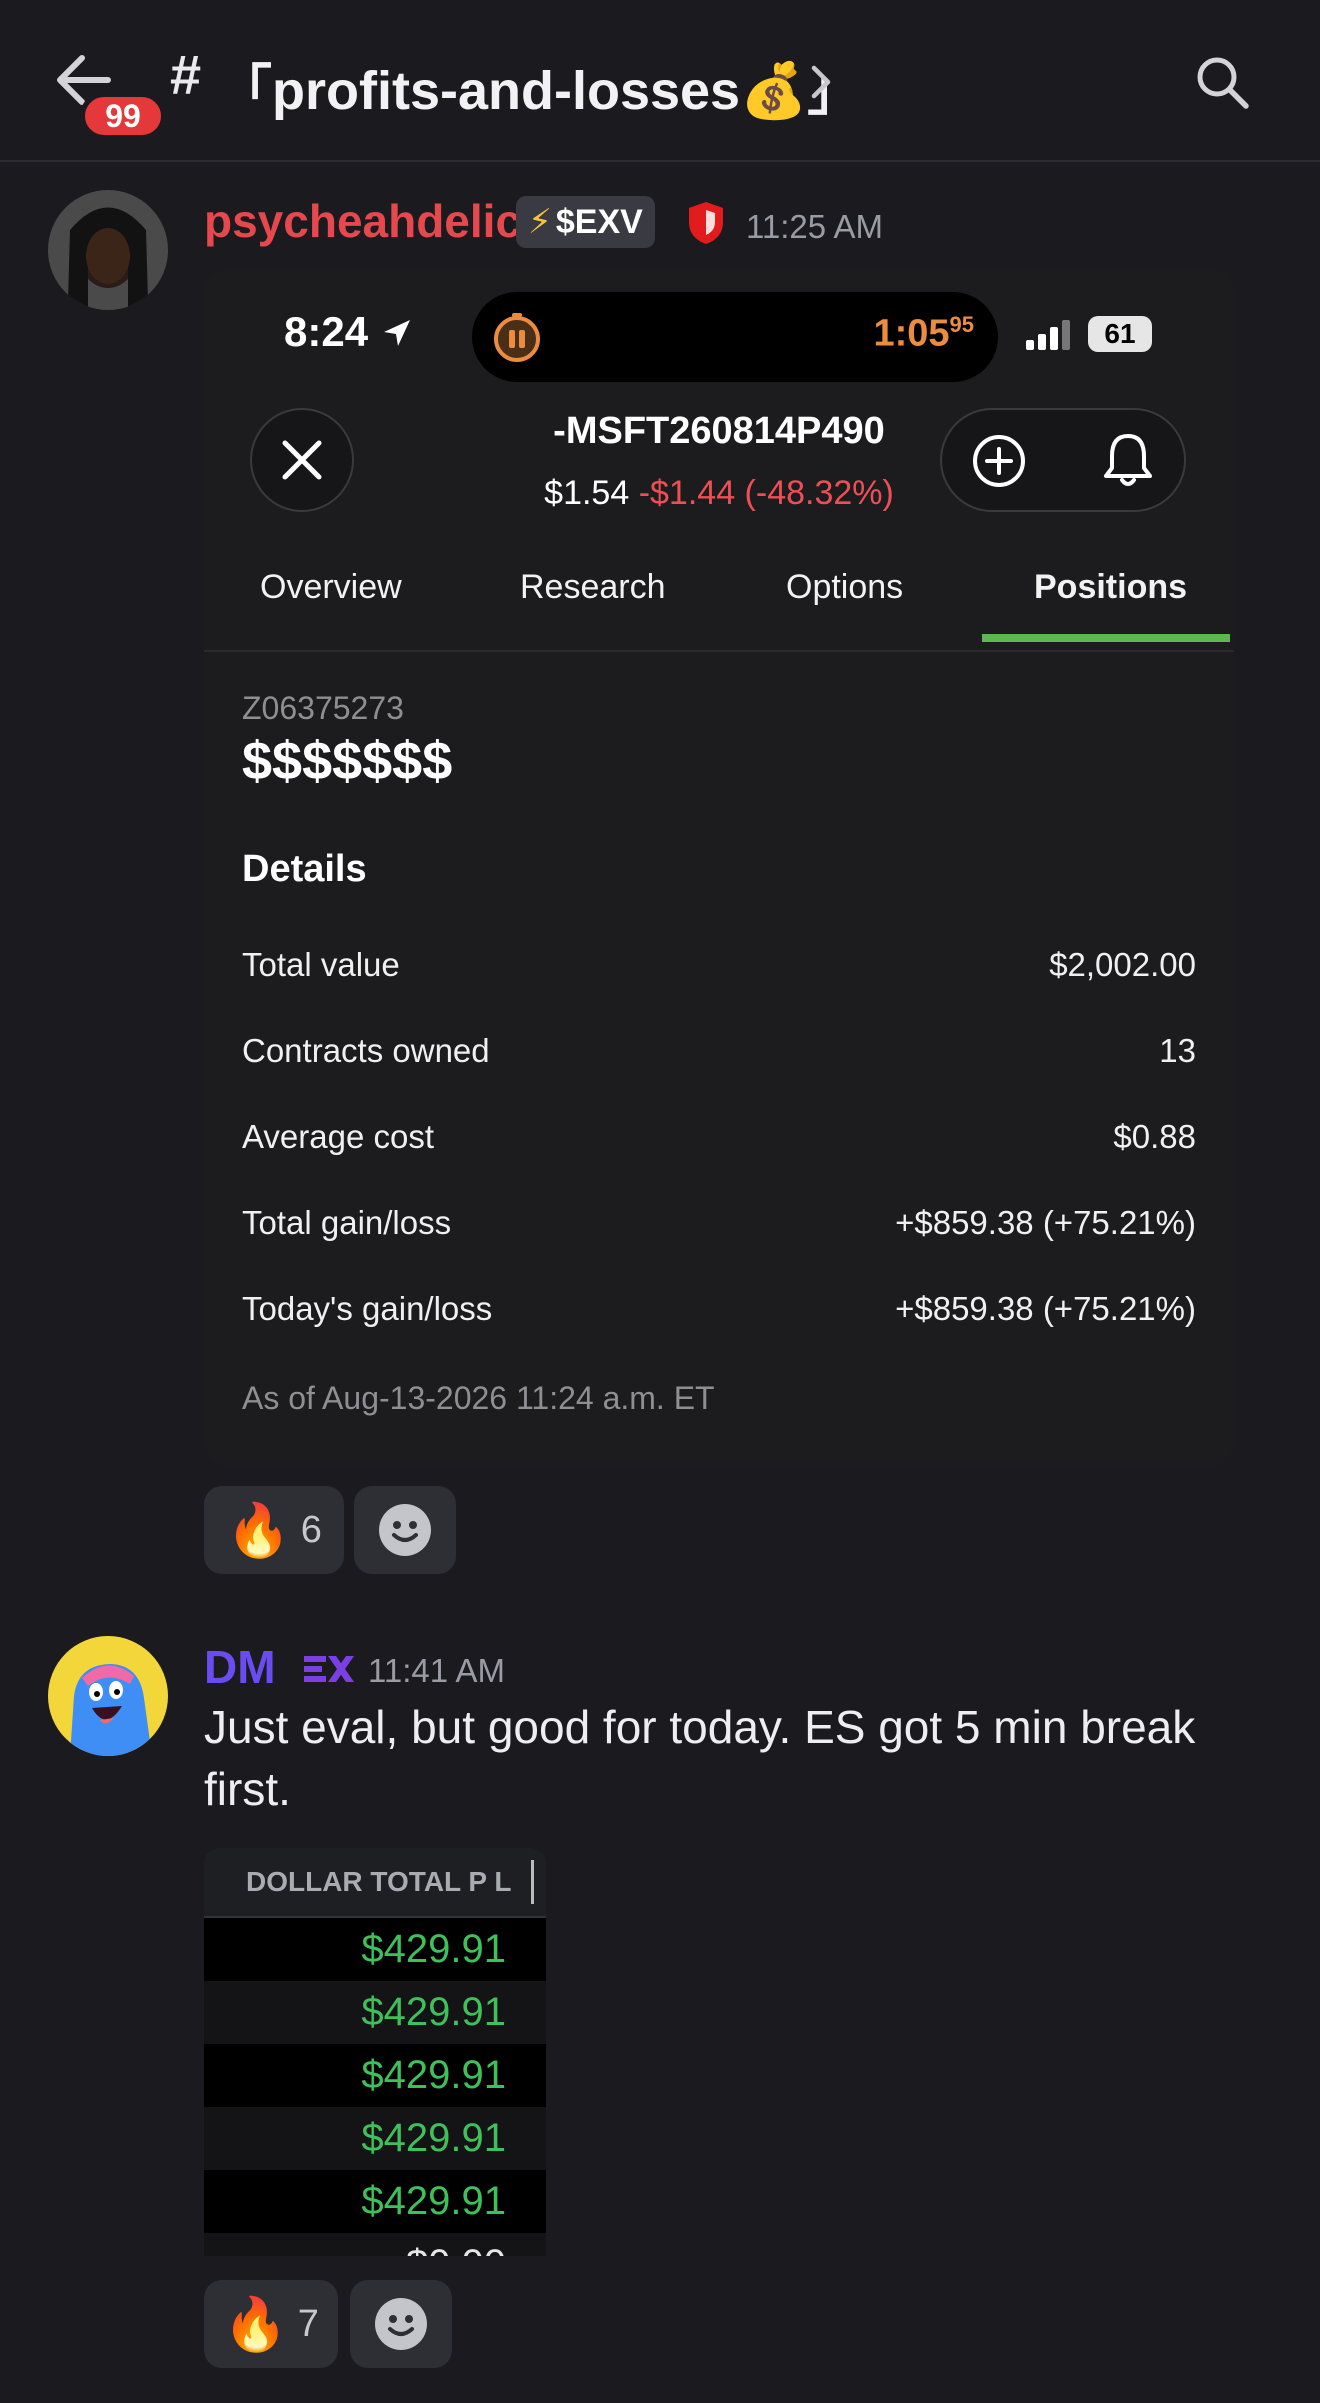 Image resolution: width=1320 pixels, height=2403 pixels. Describe the element at coordinates (719, 1223) in the screenshot. I see `detail-row: Total gain/loss +$859.38 (+75.21%)` at that location.